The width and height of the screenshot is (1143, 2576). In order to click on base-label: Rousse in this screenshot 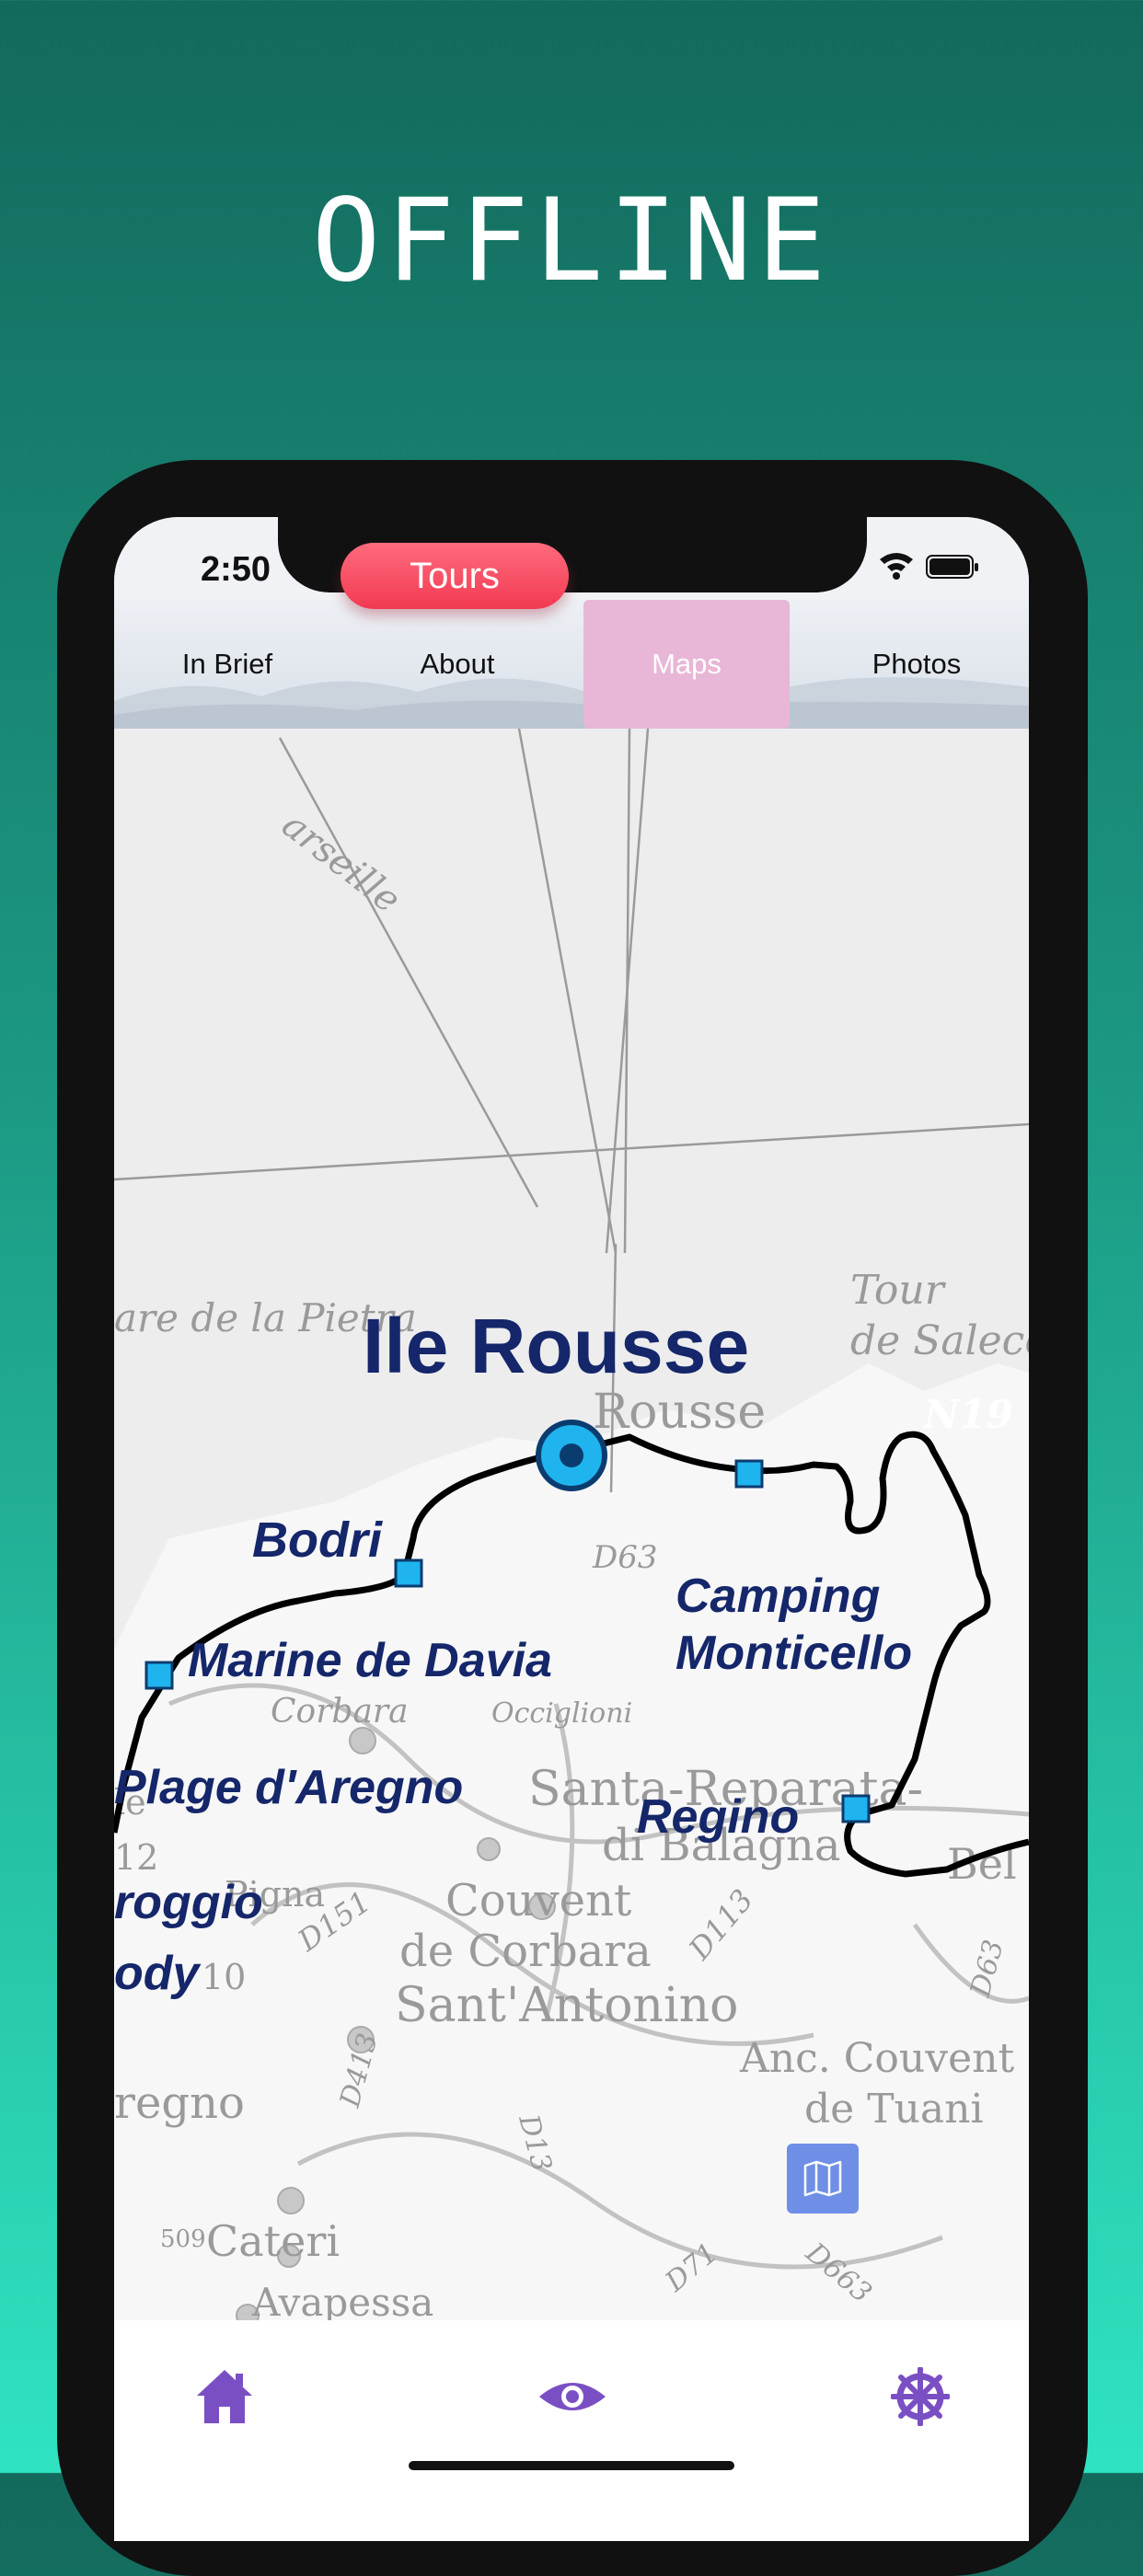, I will do `click(679, 1412)`.